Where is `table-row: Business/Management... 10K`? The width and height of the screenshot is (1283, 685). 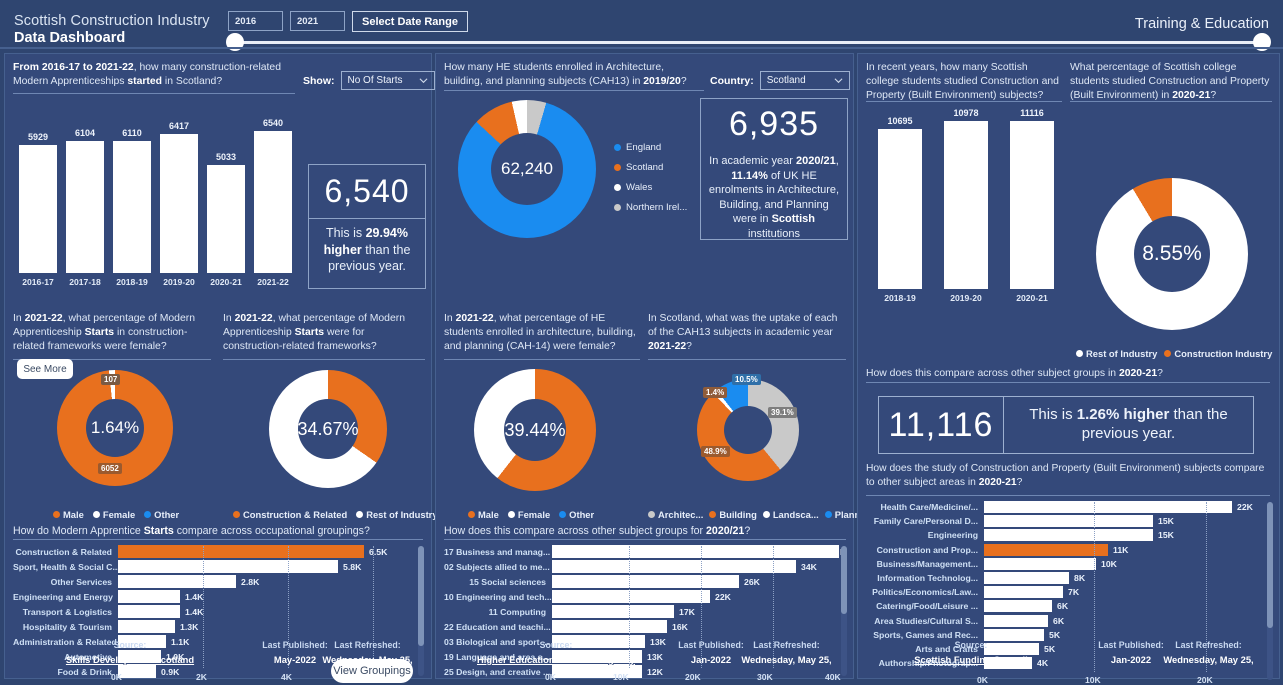 table-row: Business/Management... 10K is located at coordinates (1068, 564).